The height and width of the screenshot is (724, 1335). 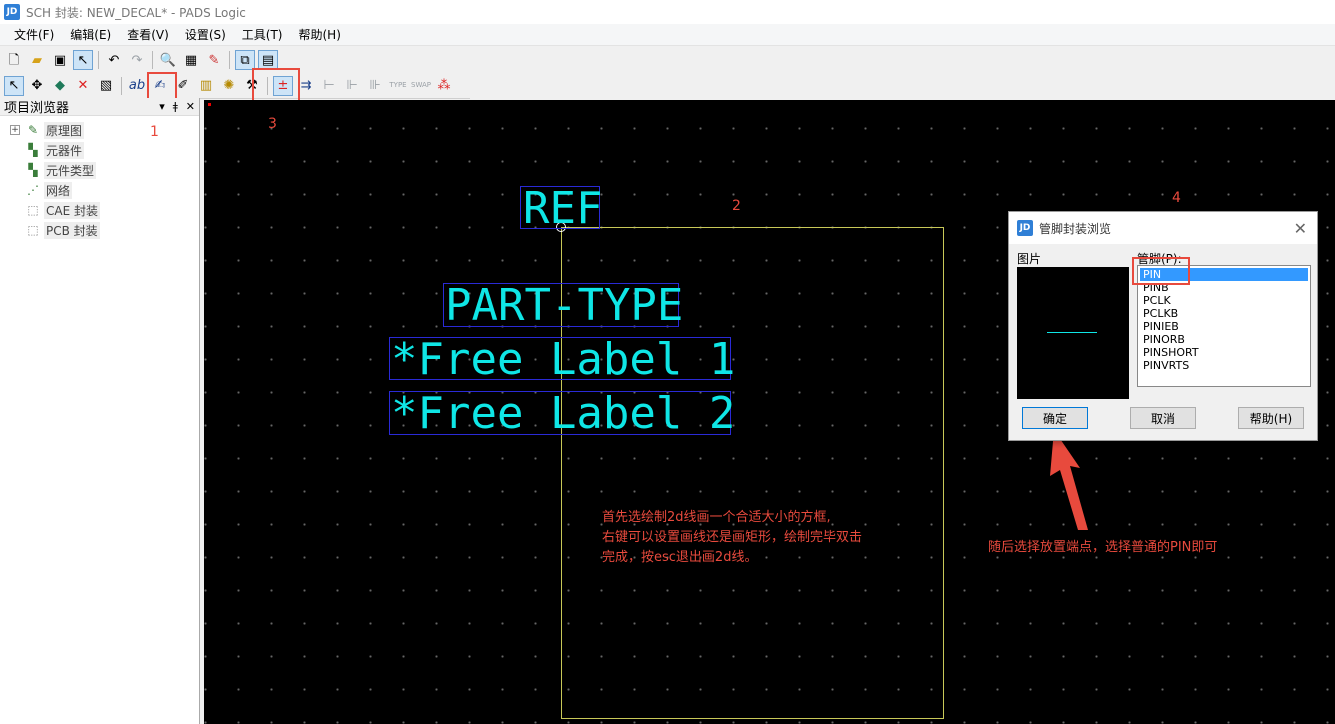 I want to click on tree-item-nets: ⋰ 网络, so click(x=99, y=190).